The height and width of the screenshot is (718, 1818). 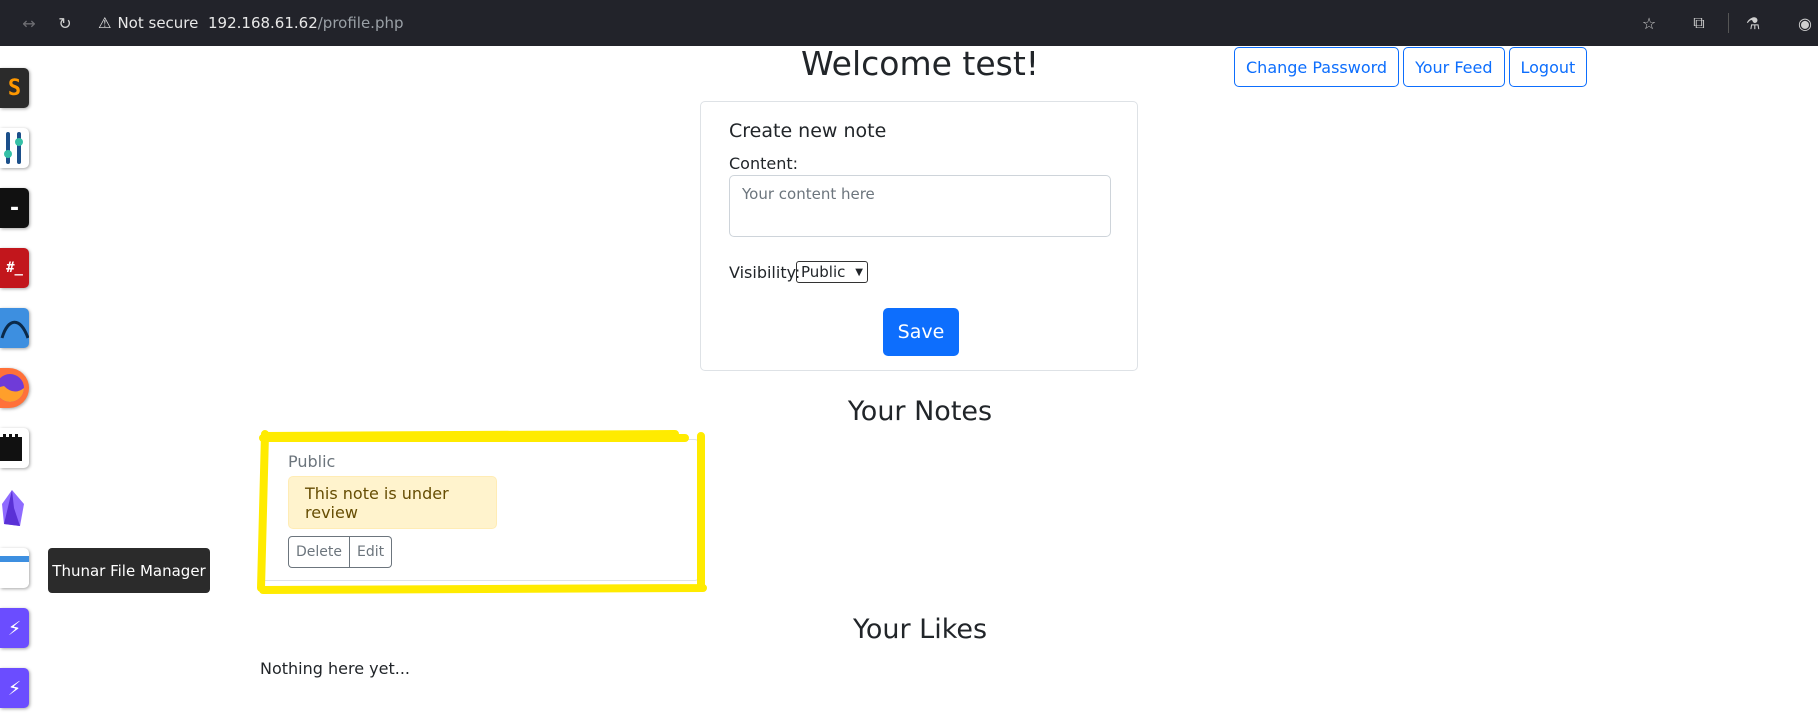 I want to click on likes-heading: Your Likes, so click(x=920, y=629).